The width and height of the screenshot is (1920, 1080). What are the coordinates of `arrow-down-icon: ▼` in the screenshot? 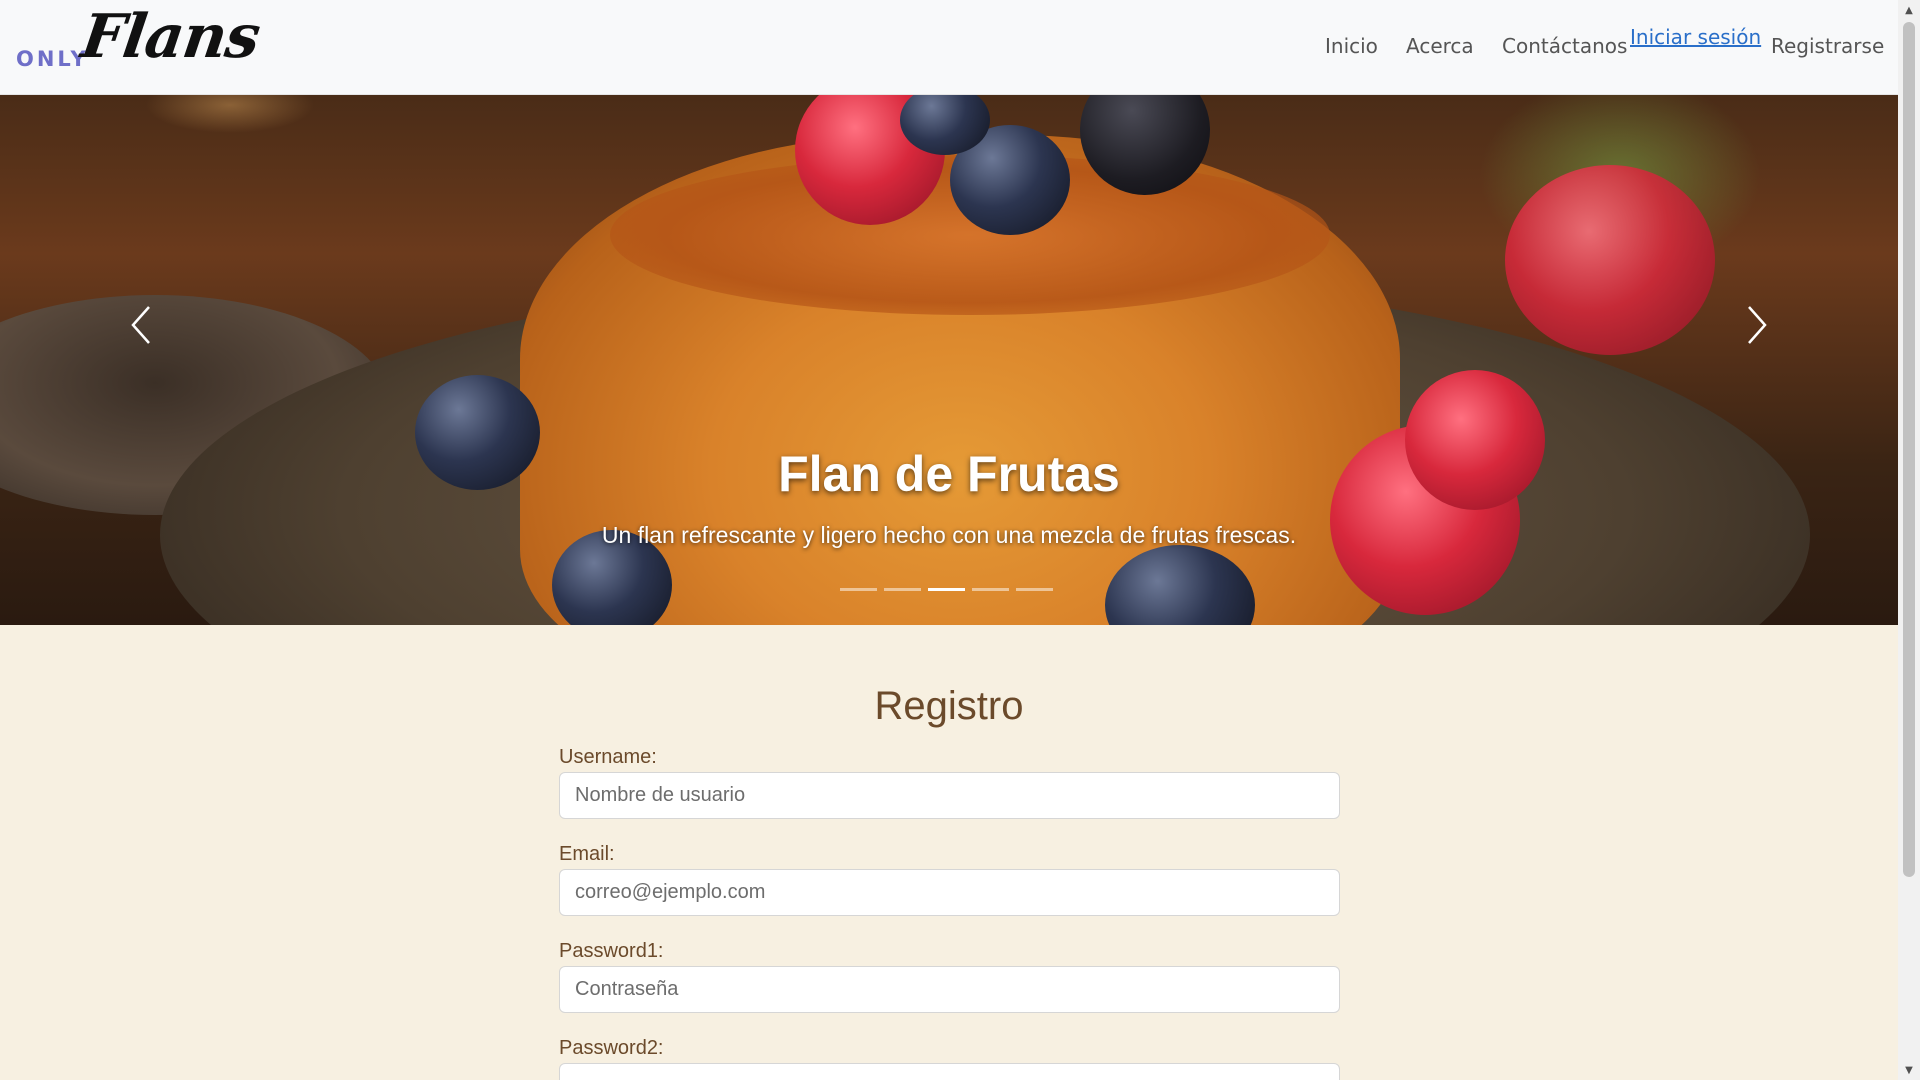 It's located at (1909, 1070).